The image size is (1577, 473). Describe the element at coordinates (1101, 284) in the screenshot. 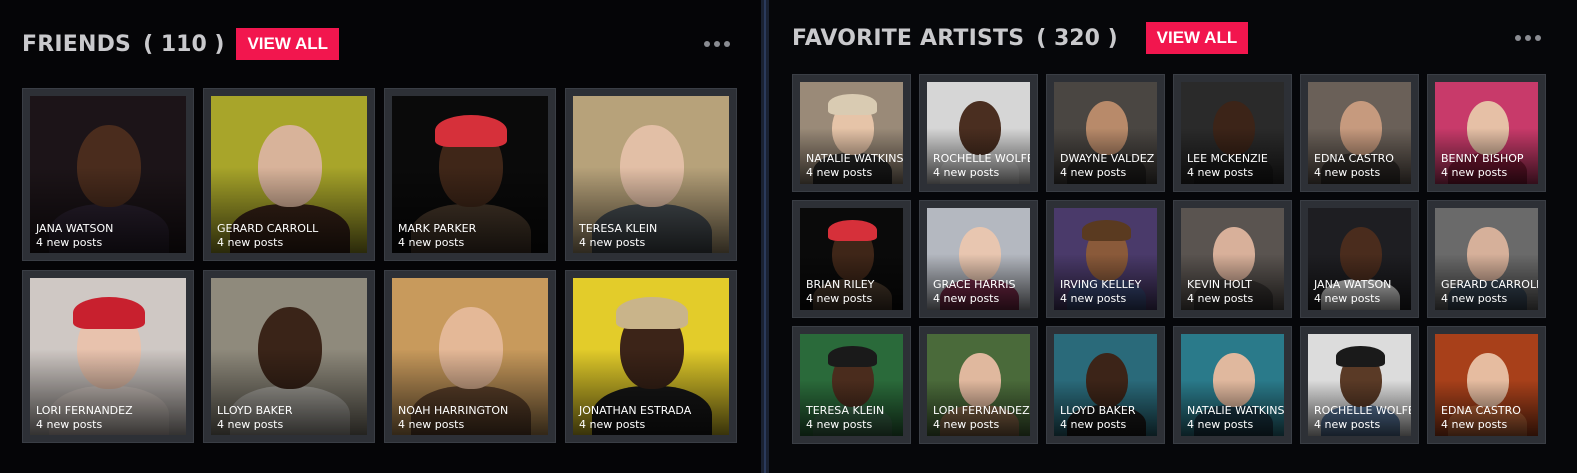

I see `profile-name: IRVING KELLEY` at that location.